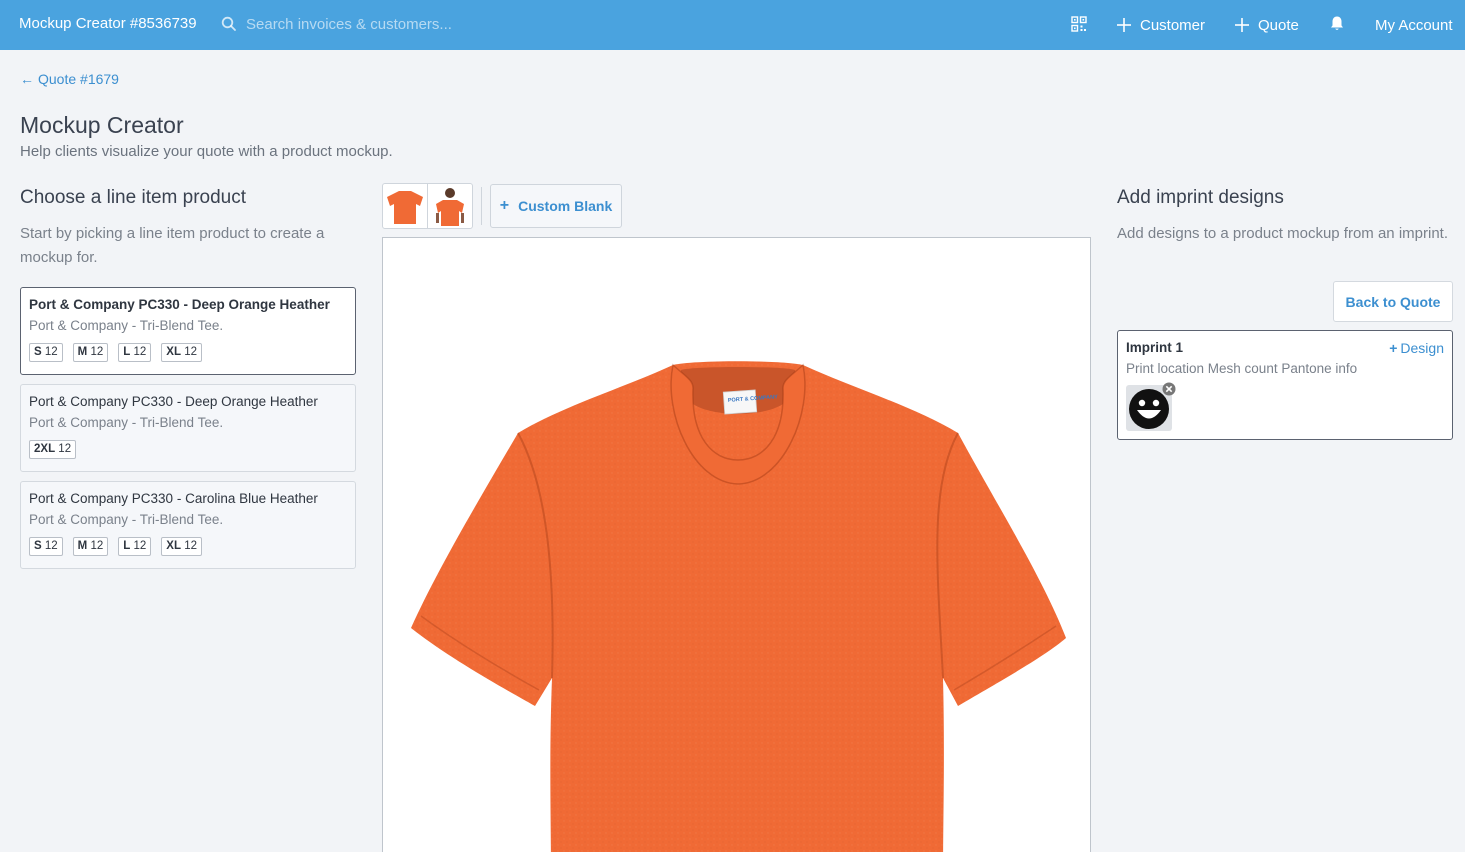 This screenshot has height=852, width=1465. What do you see at coordinates (102, 125) in the screenshot?
I see `page-title: Mockup Creator` at bounding box center [102, 125].